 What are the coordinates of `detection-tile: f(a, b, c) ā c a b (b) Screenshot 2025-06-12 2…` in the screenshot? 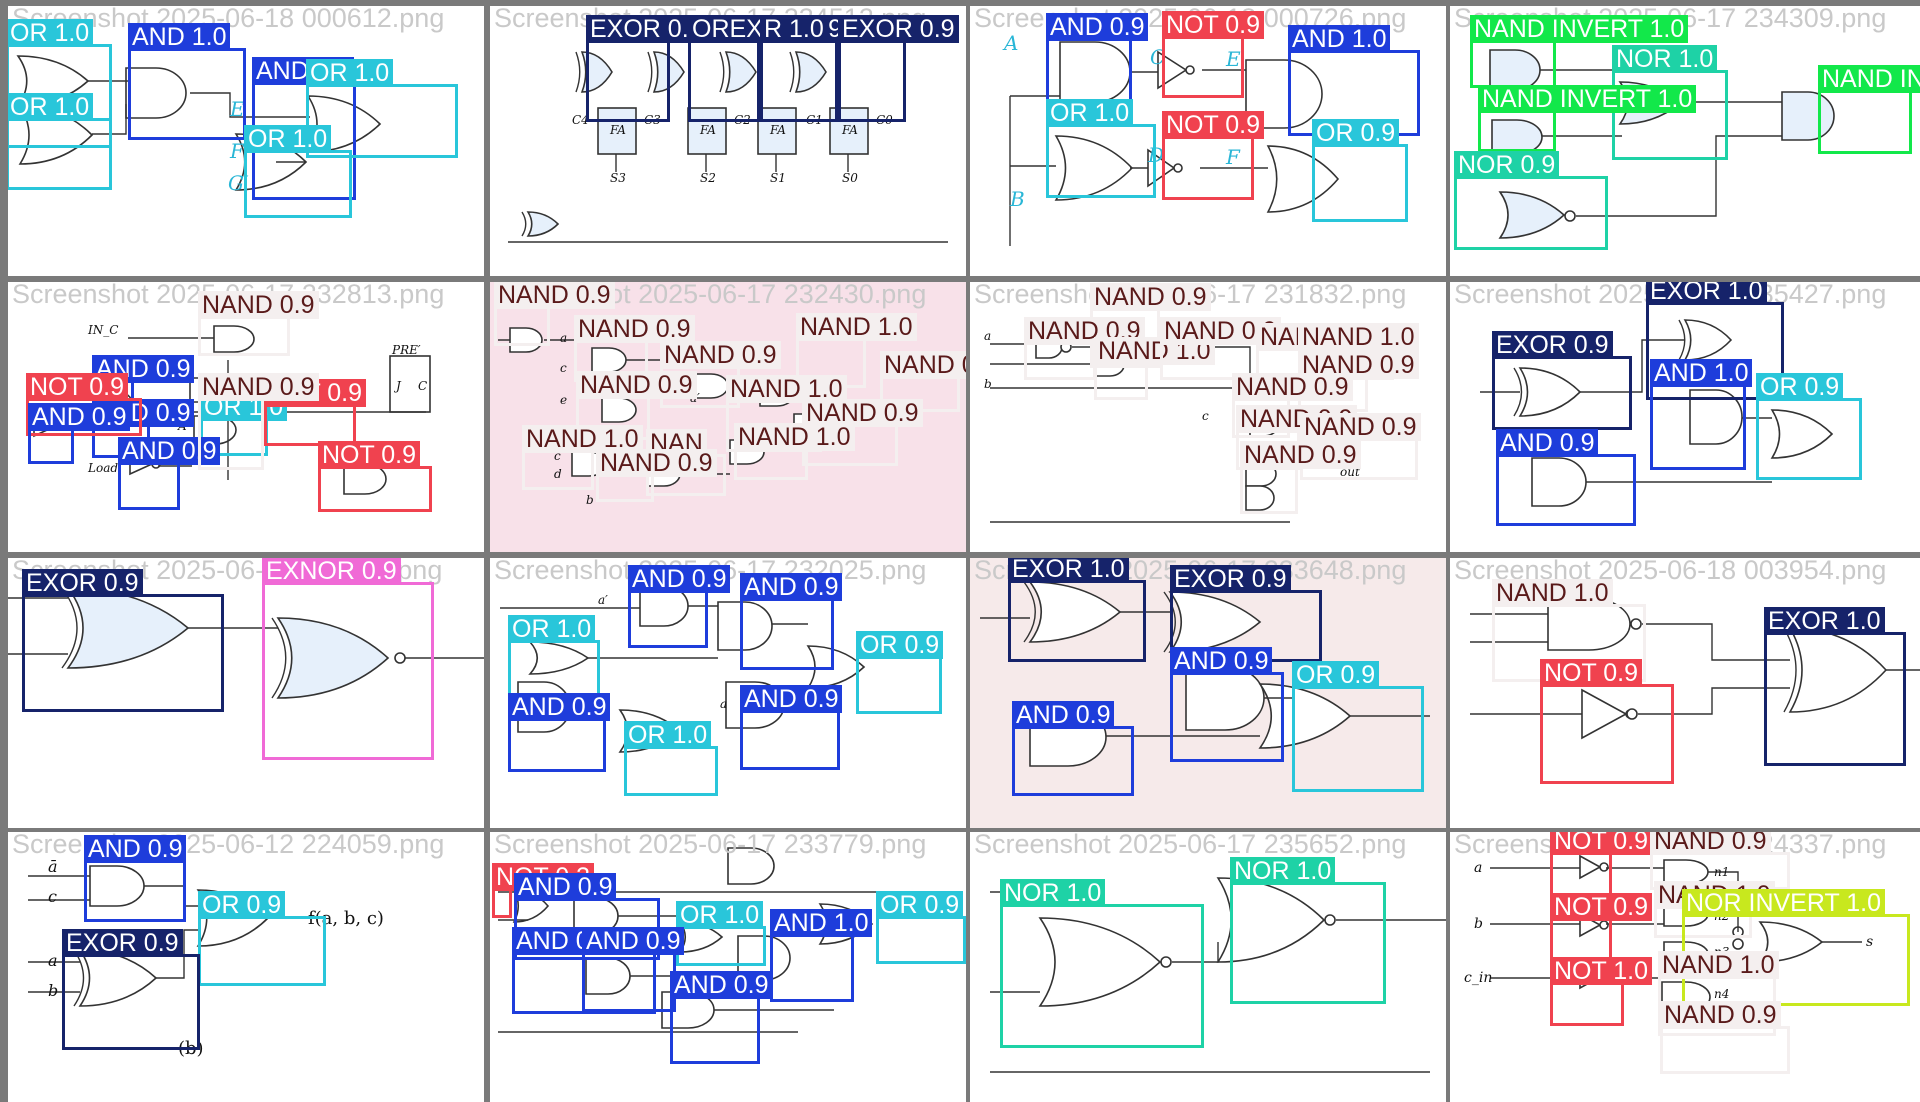 It's located at (246, 967).